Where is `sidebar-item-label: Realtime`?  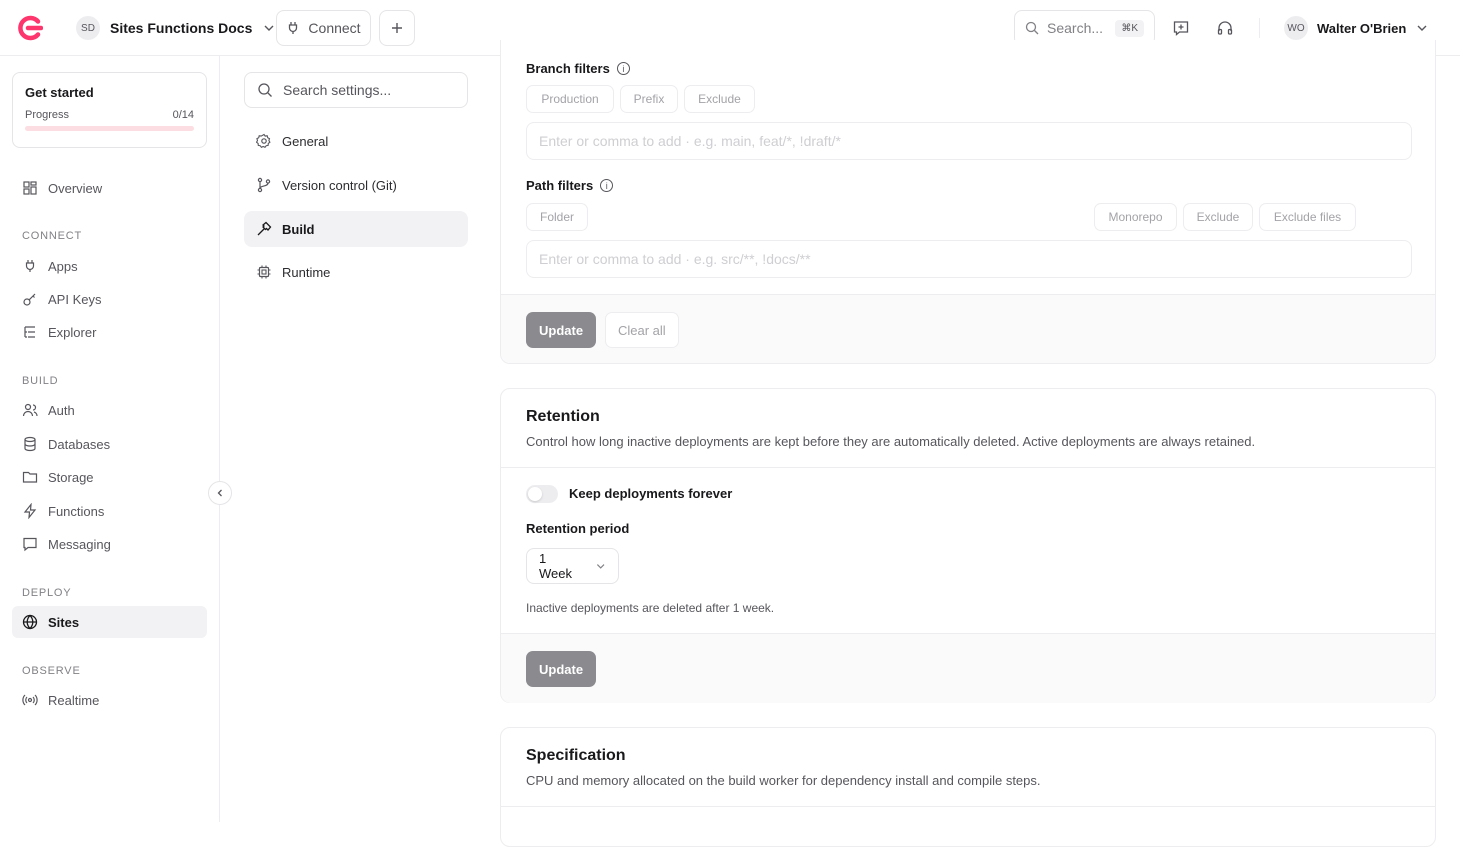 sidebar-item-label: Realtime is located at coordinates (74, 700).